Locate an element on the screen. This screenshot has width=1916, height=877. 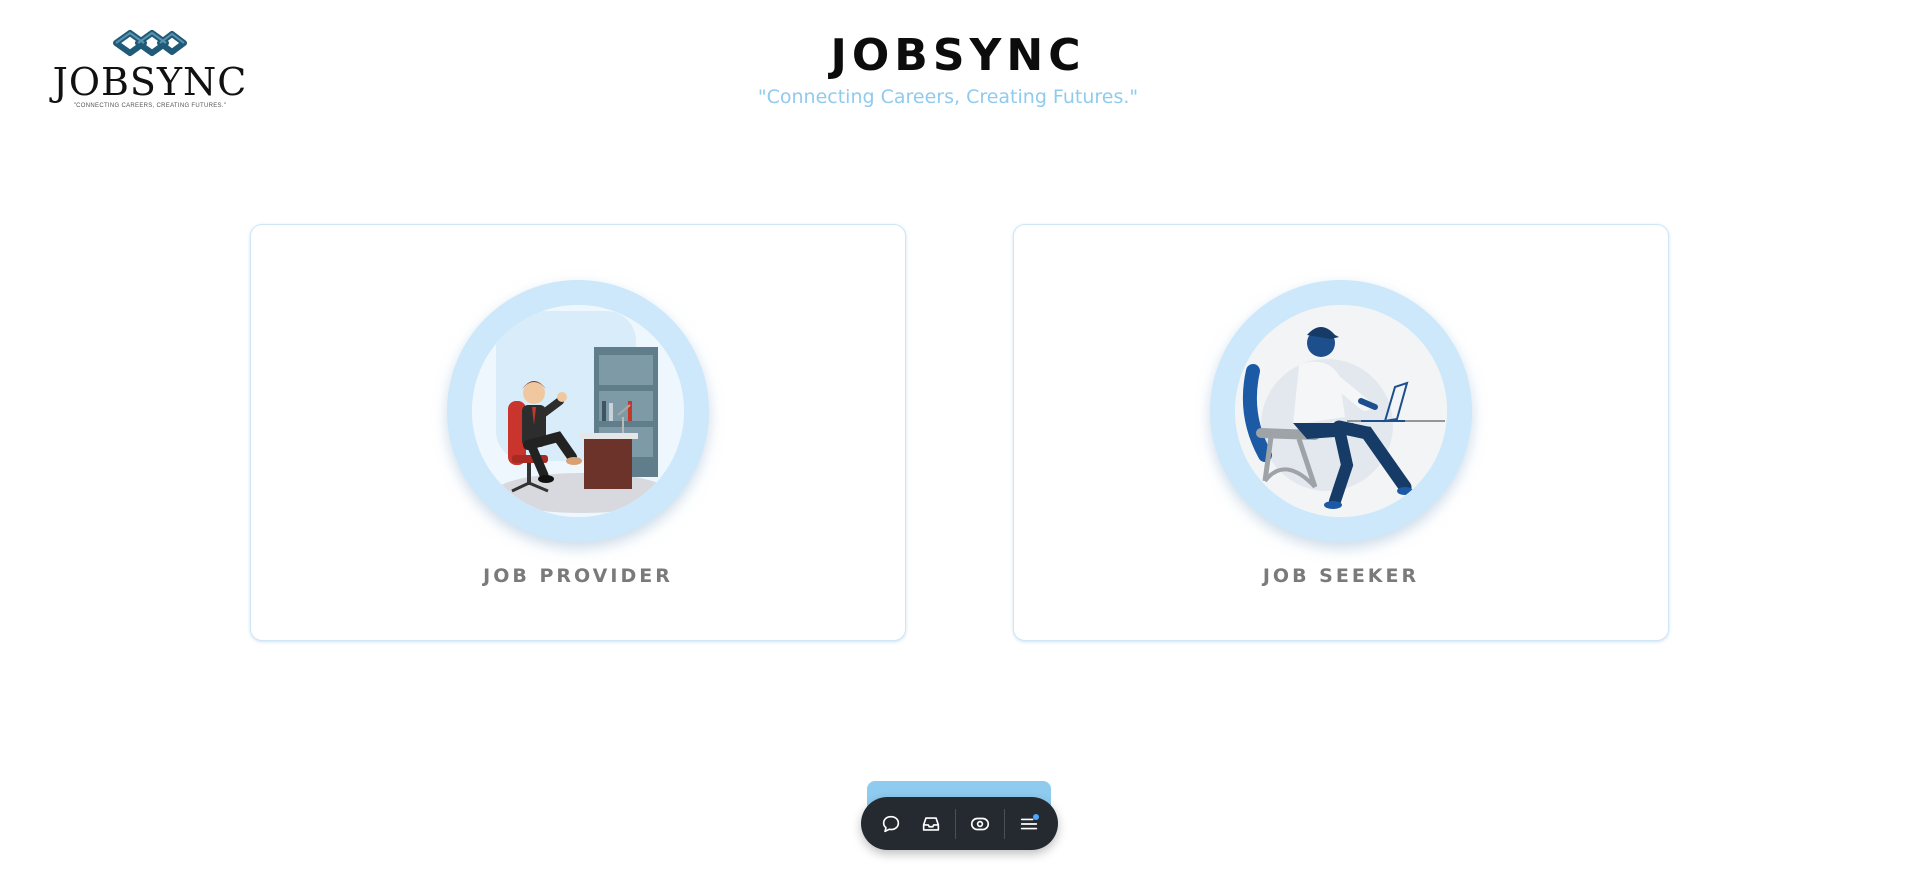
eye-icon is located at coordinates (979, 823).